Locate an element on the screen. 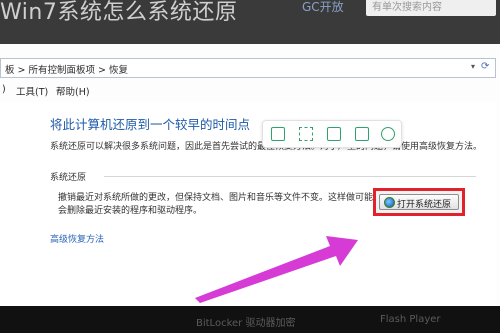  address-bar: 板 > 所有控制面板项 > 恢复 ▾ ⟳ is located at coordinates (248, 68).